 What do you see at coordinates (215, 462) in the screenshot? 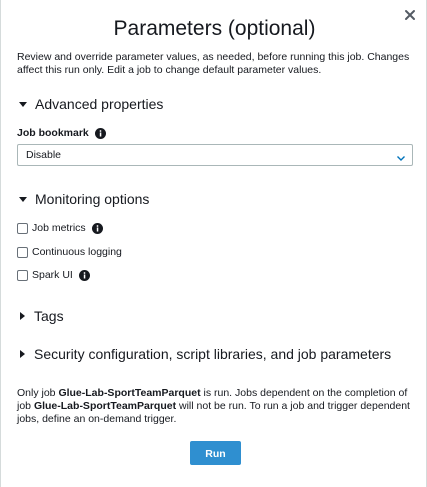
I see `run-job-button: Run job` at bounding box center [215, 462].